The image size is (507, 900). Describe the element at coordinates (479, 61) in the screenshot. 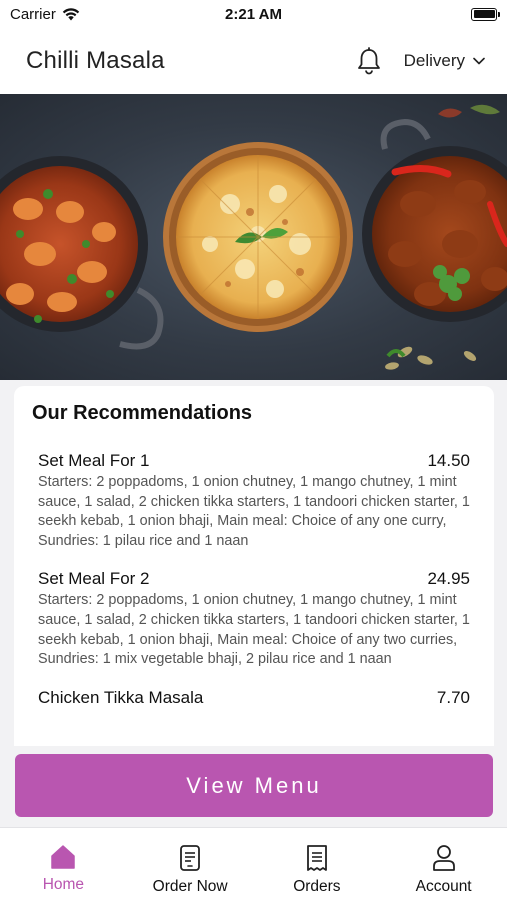

I see `chevron-down-icon` at that location.